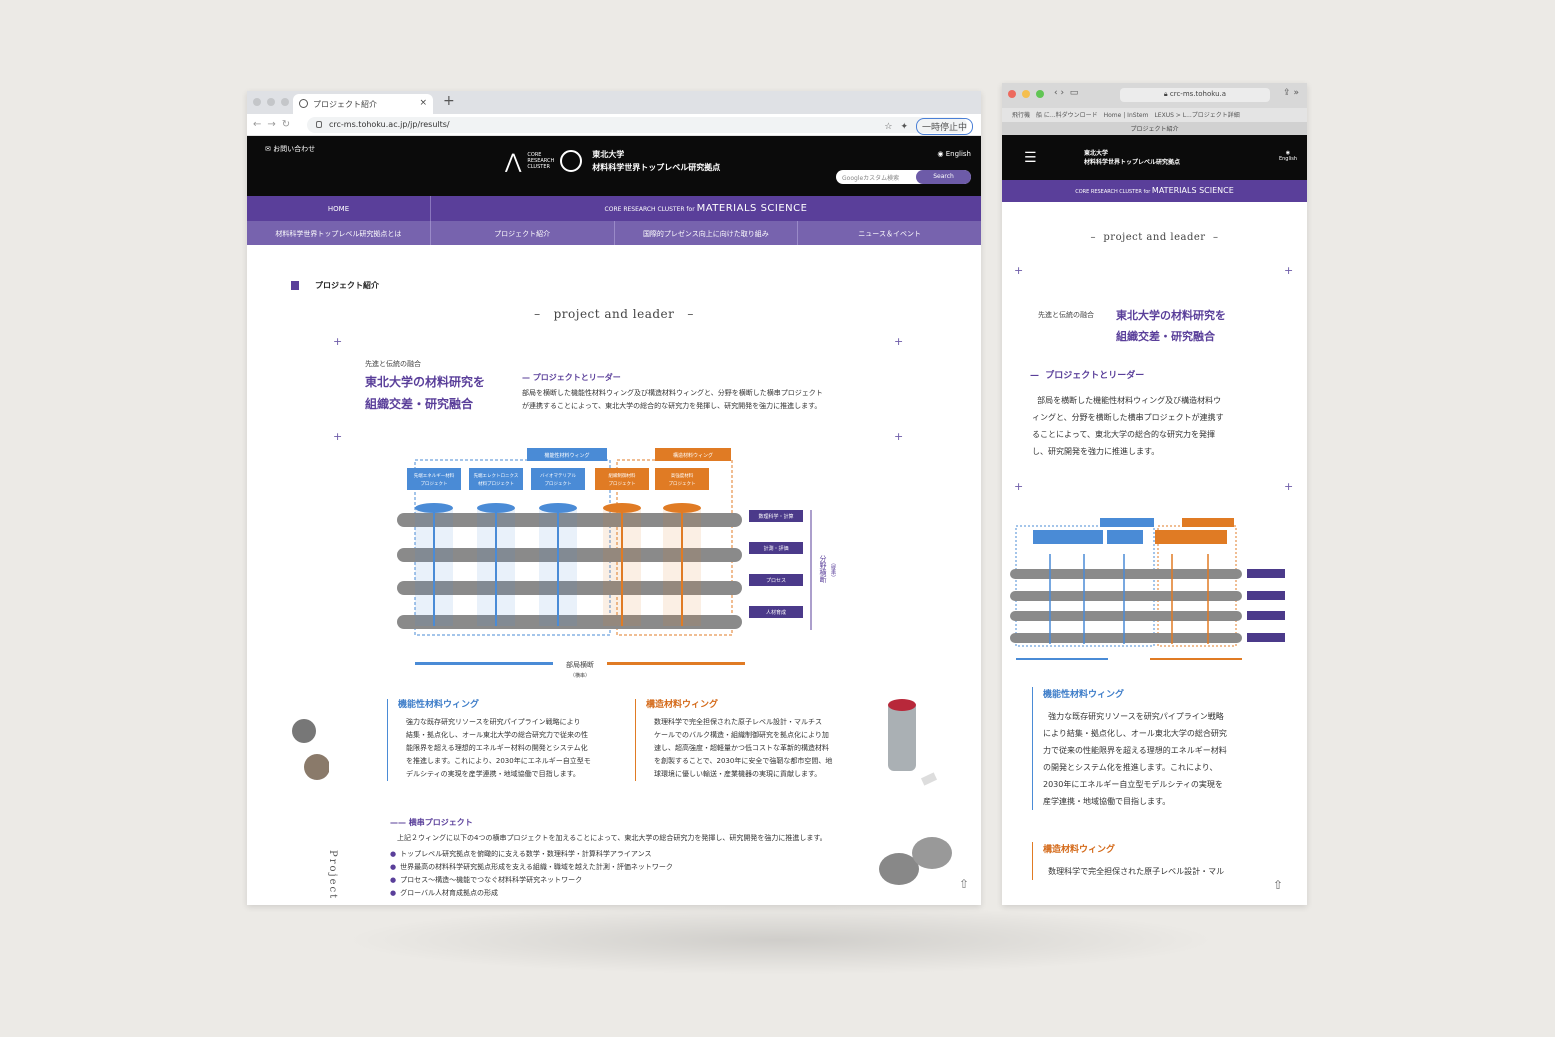  Describe the element at coordinates (707, 233) in the screenshot. I see `nav-international: 国際的プレゼンス向上に向けた取り組み` at that location.